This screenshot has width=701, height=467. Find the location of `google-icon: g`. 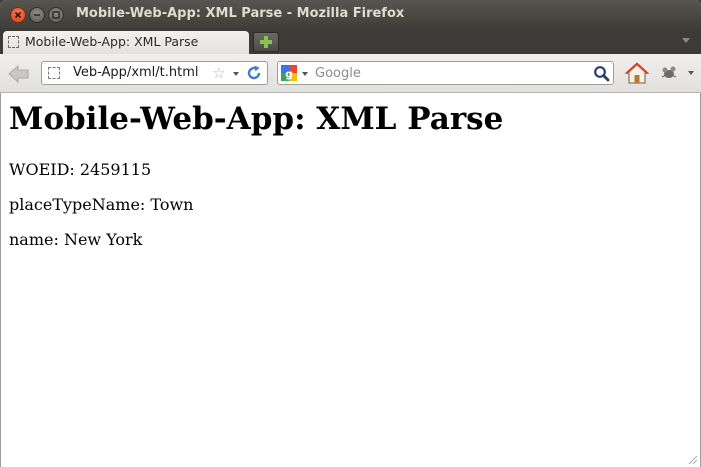

google-icon: g is located at coordinates (289, 73).